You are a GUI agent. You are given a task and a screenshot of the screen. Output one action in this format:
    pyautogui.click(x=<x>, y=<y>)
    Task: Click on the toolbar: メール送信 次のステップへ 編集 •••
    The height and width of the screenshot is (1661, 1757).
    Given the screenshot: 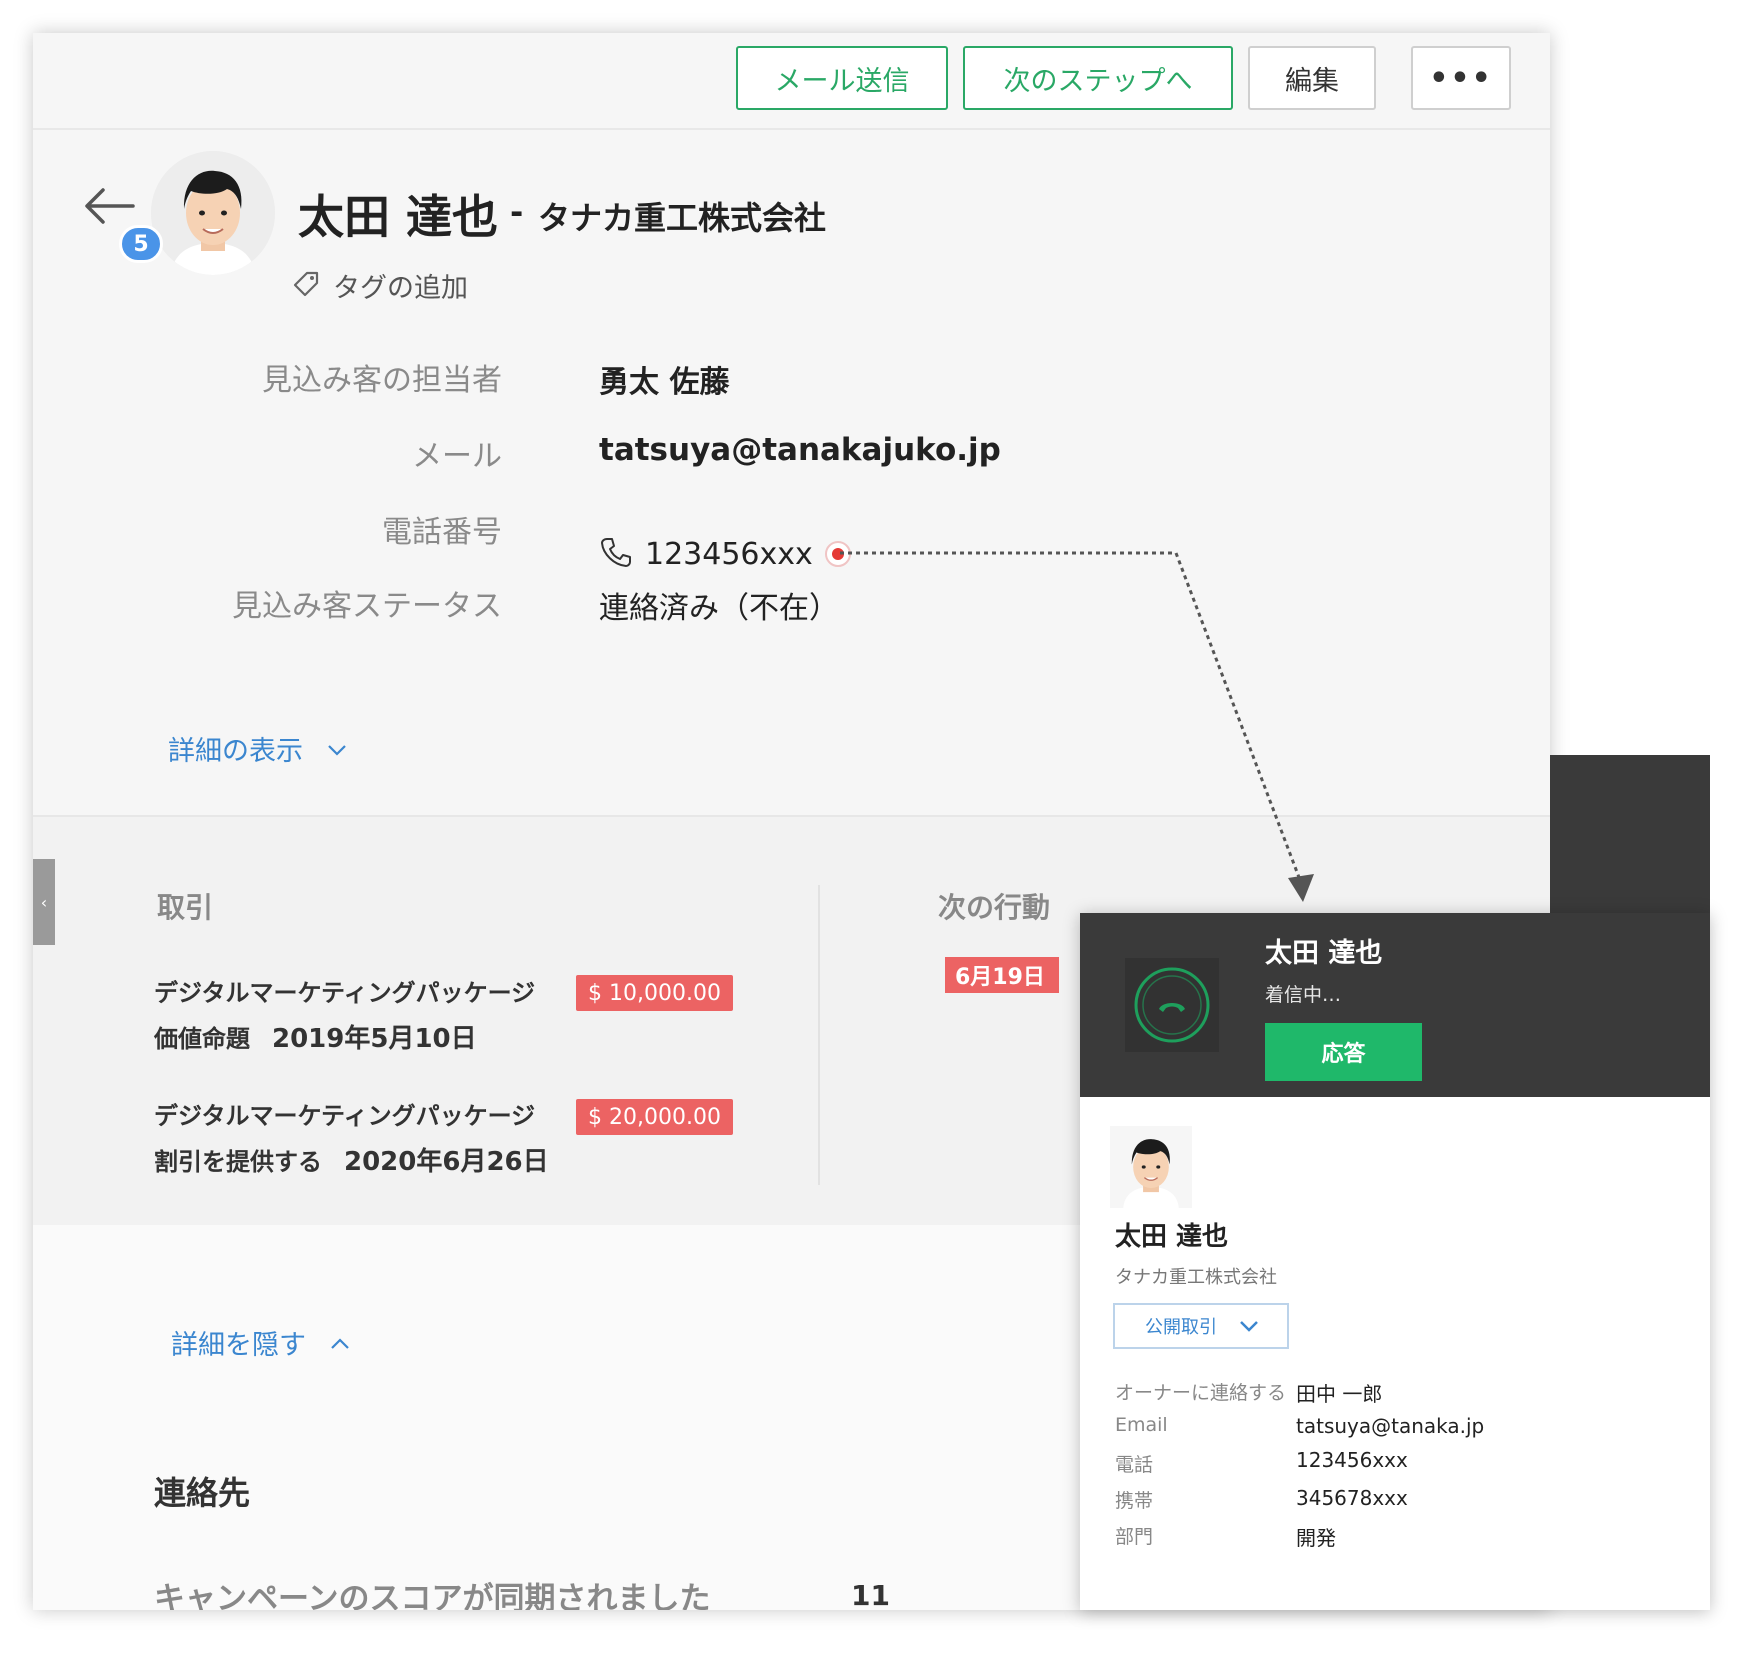 What is the action you would take?
    pyautogui.click(x=791, y=81)
    